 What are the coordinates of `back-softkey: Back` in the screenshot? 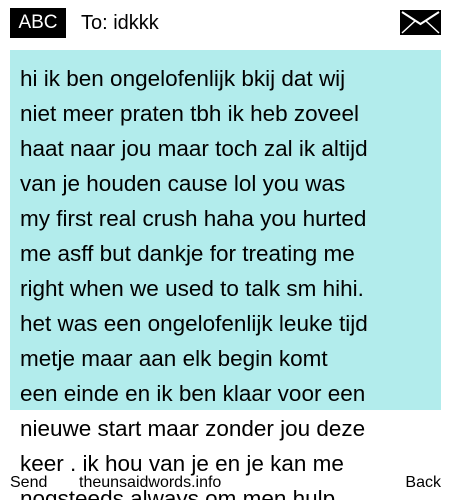 It's located at (423, 483).